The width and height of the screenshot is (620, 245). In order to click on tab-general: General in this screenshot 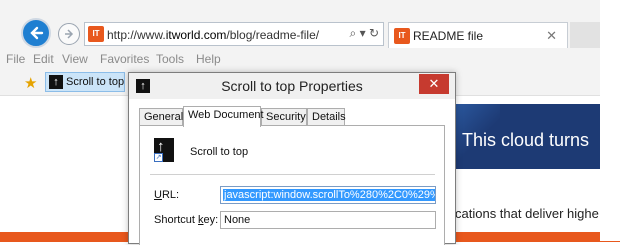, I will do `click(161, 117)`.